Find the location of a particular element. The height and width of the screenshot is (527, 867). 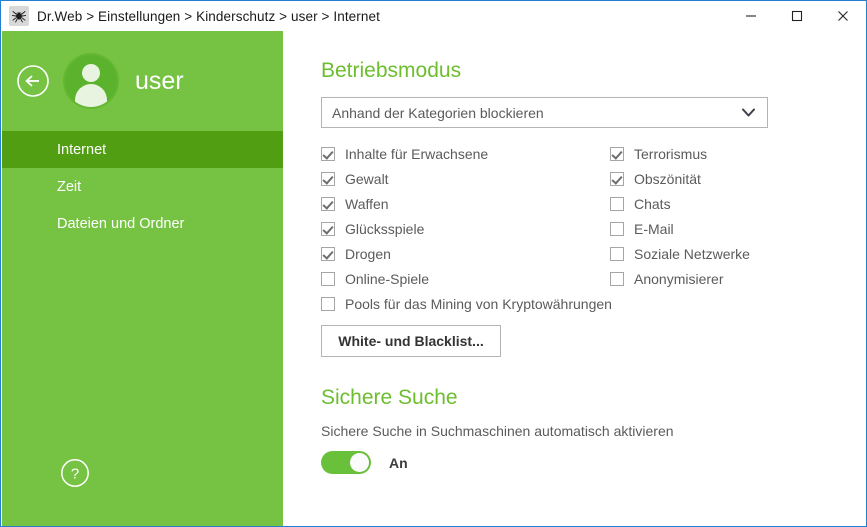

window-controls is located at coordinates (797, 16).